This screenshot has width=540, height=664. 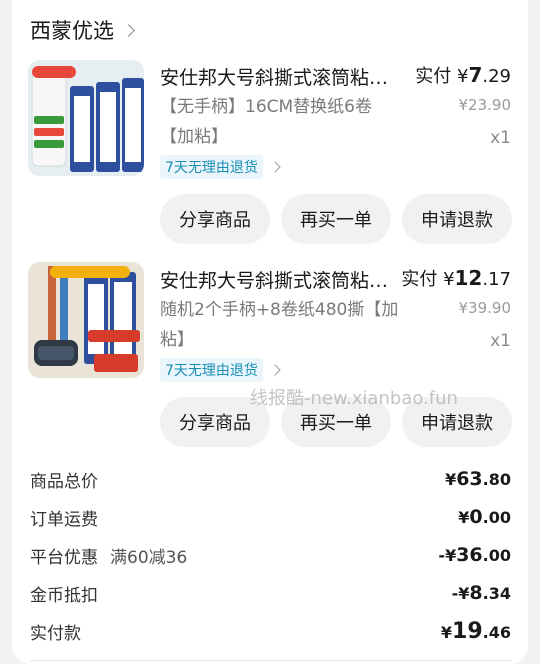 What do you see at coordinates (468, 278) in the screenshot?
I see `paid-int: 12` at bounding box center [468, 278].